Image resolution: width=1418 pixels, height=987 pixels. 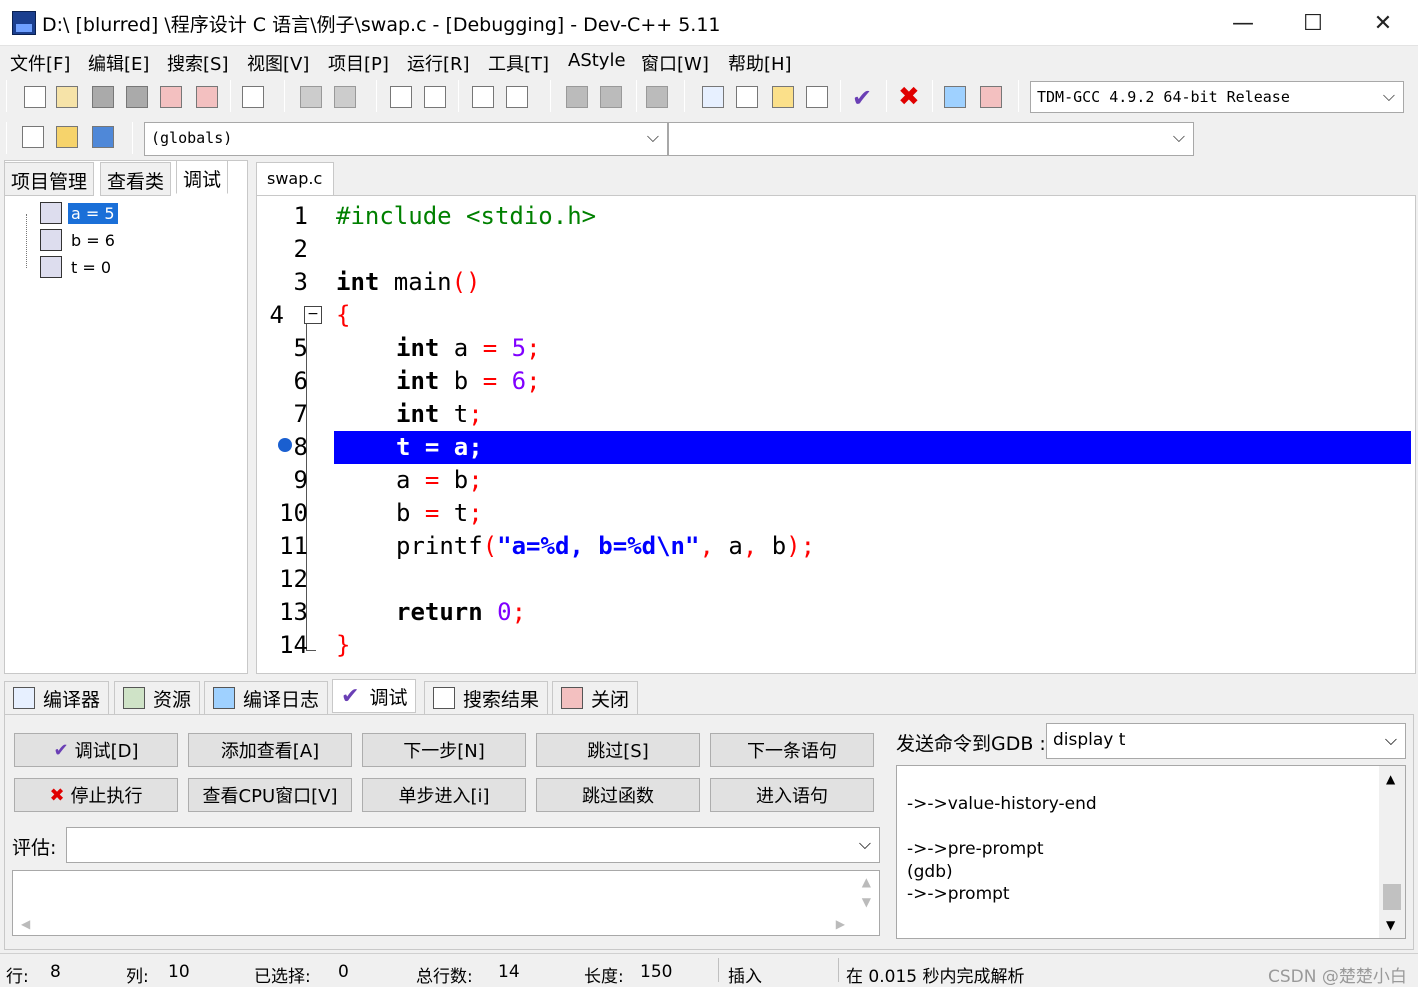 I want to click on goto-line-icon, so click(x=483, y=97).